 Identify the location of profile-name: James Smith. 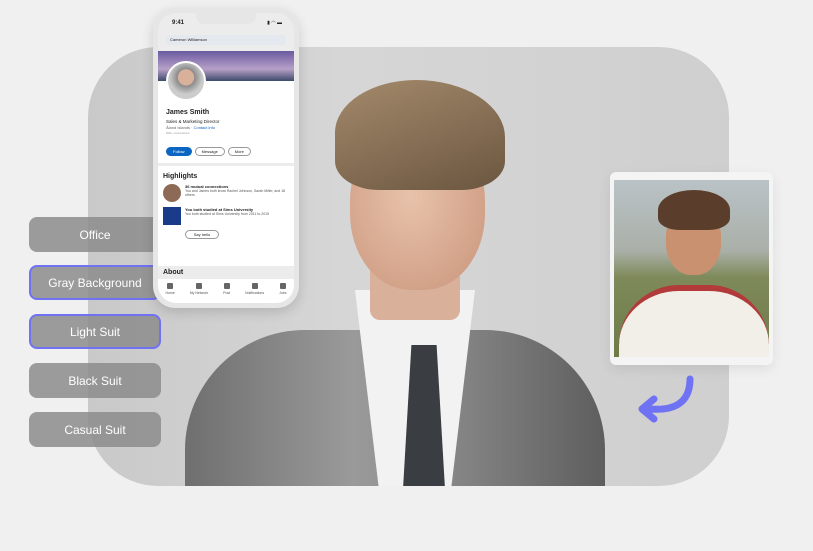
(188, 112).